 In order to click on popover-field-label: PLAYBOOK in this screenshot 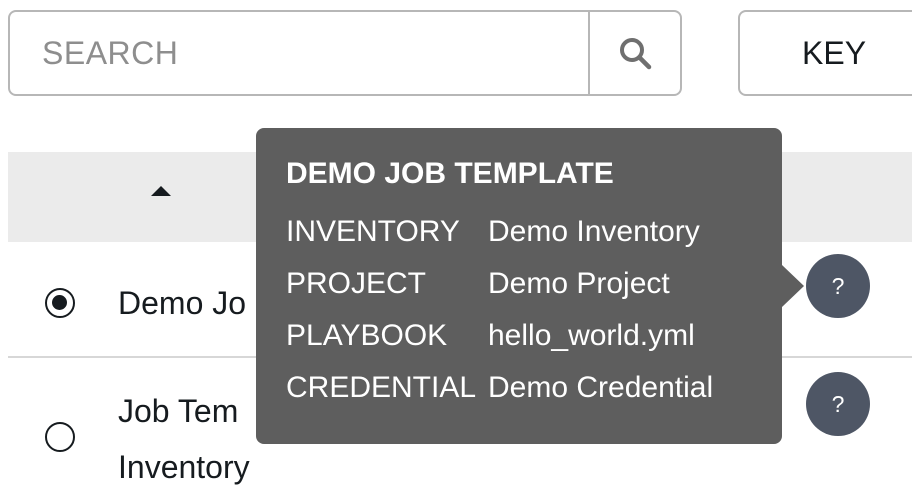, I will do `click(367, 335)`.